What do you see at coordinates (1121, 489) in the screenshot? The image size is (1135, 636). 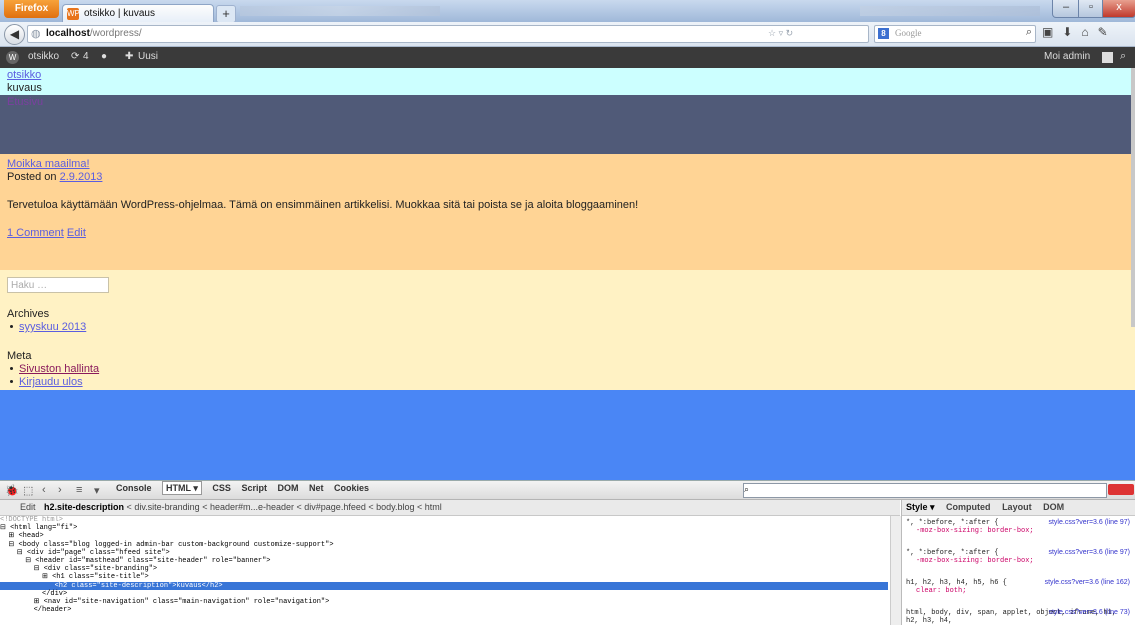 I see `firebug-close-buttons` at bounding box center [1121, 489].